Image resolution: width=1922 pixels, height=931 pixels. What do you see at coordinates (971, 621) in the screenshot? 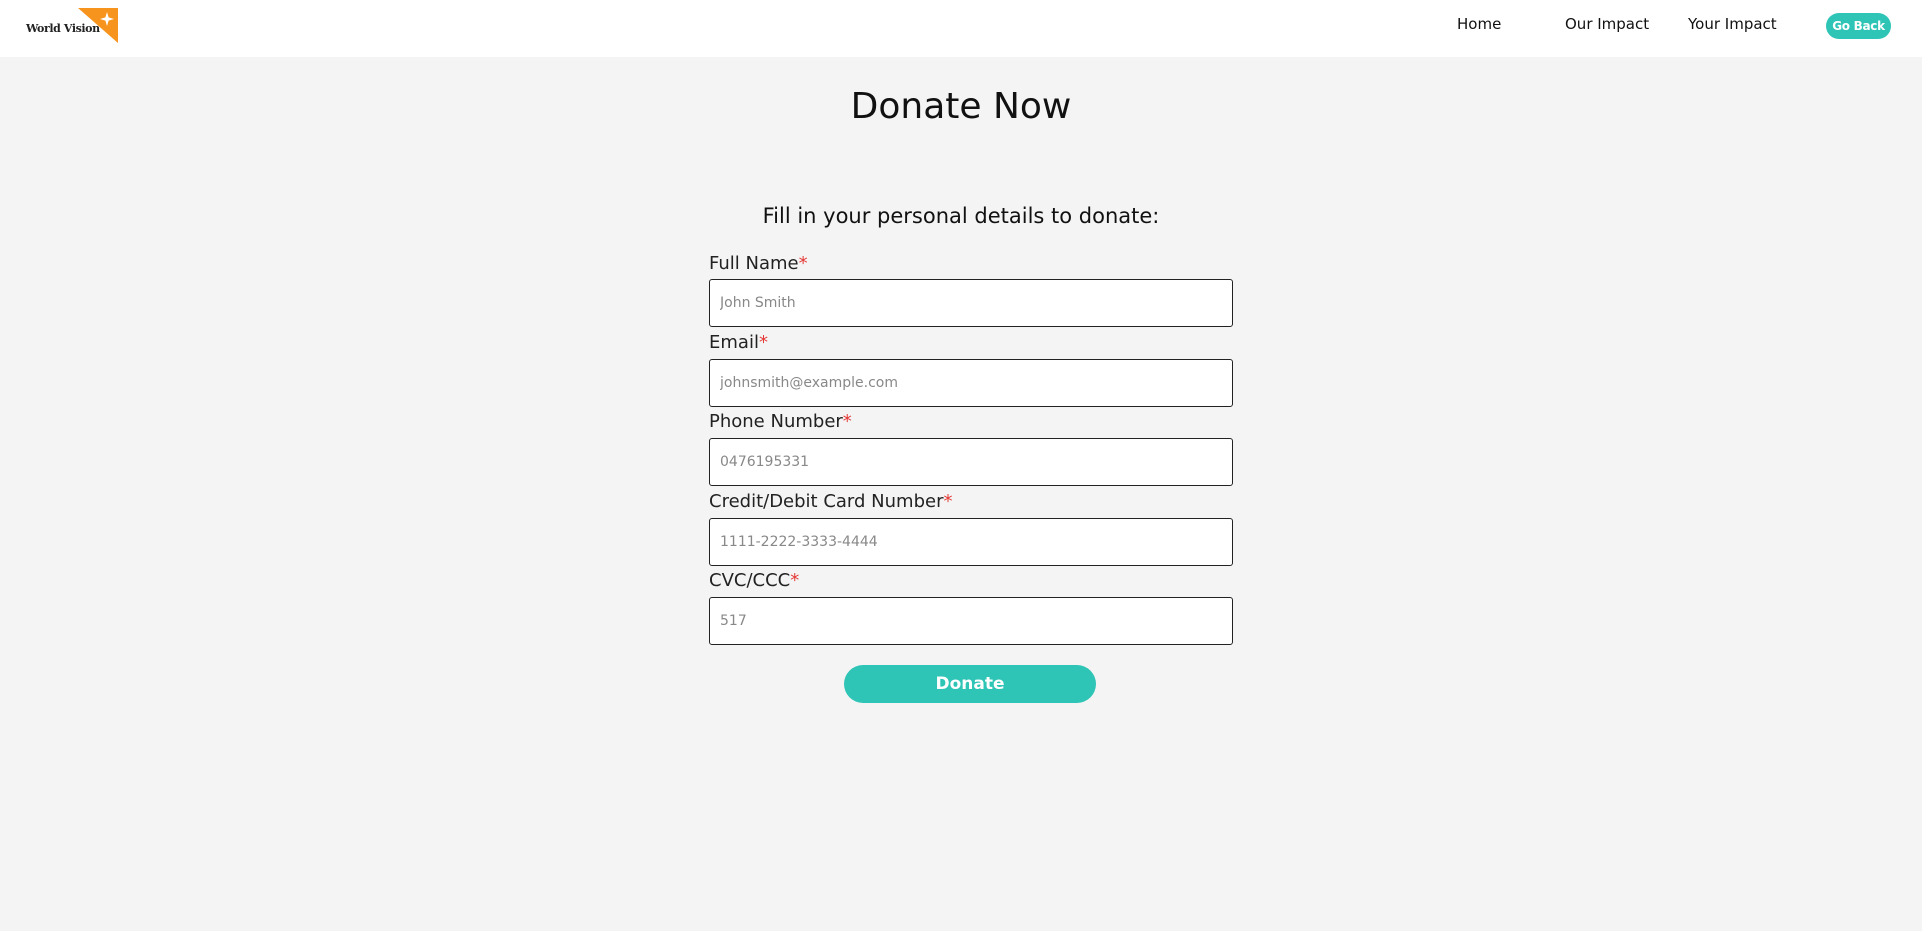
I see `cvc-input` at bounding box center [971, 621].